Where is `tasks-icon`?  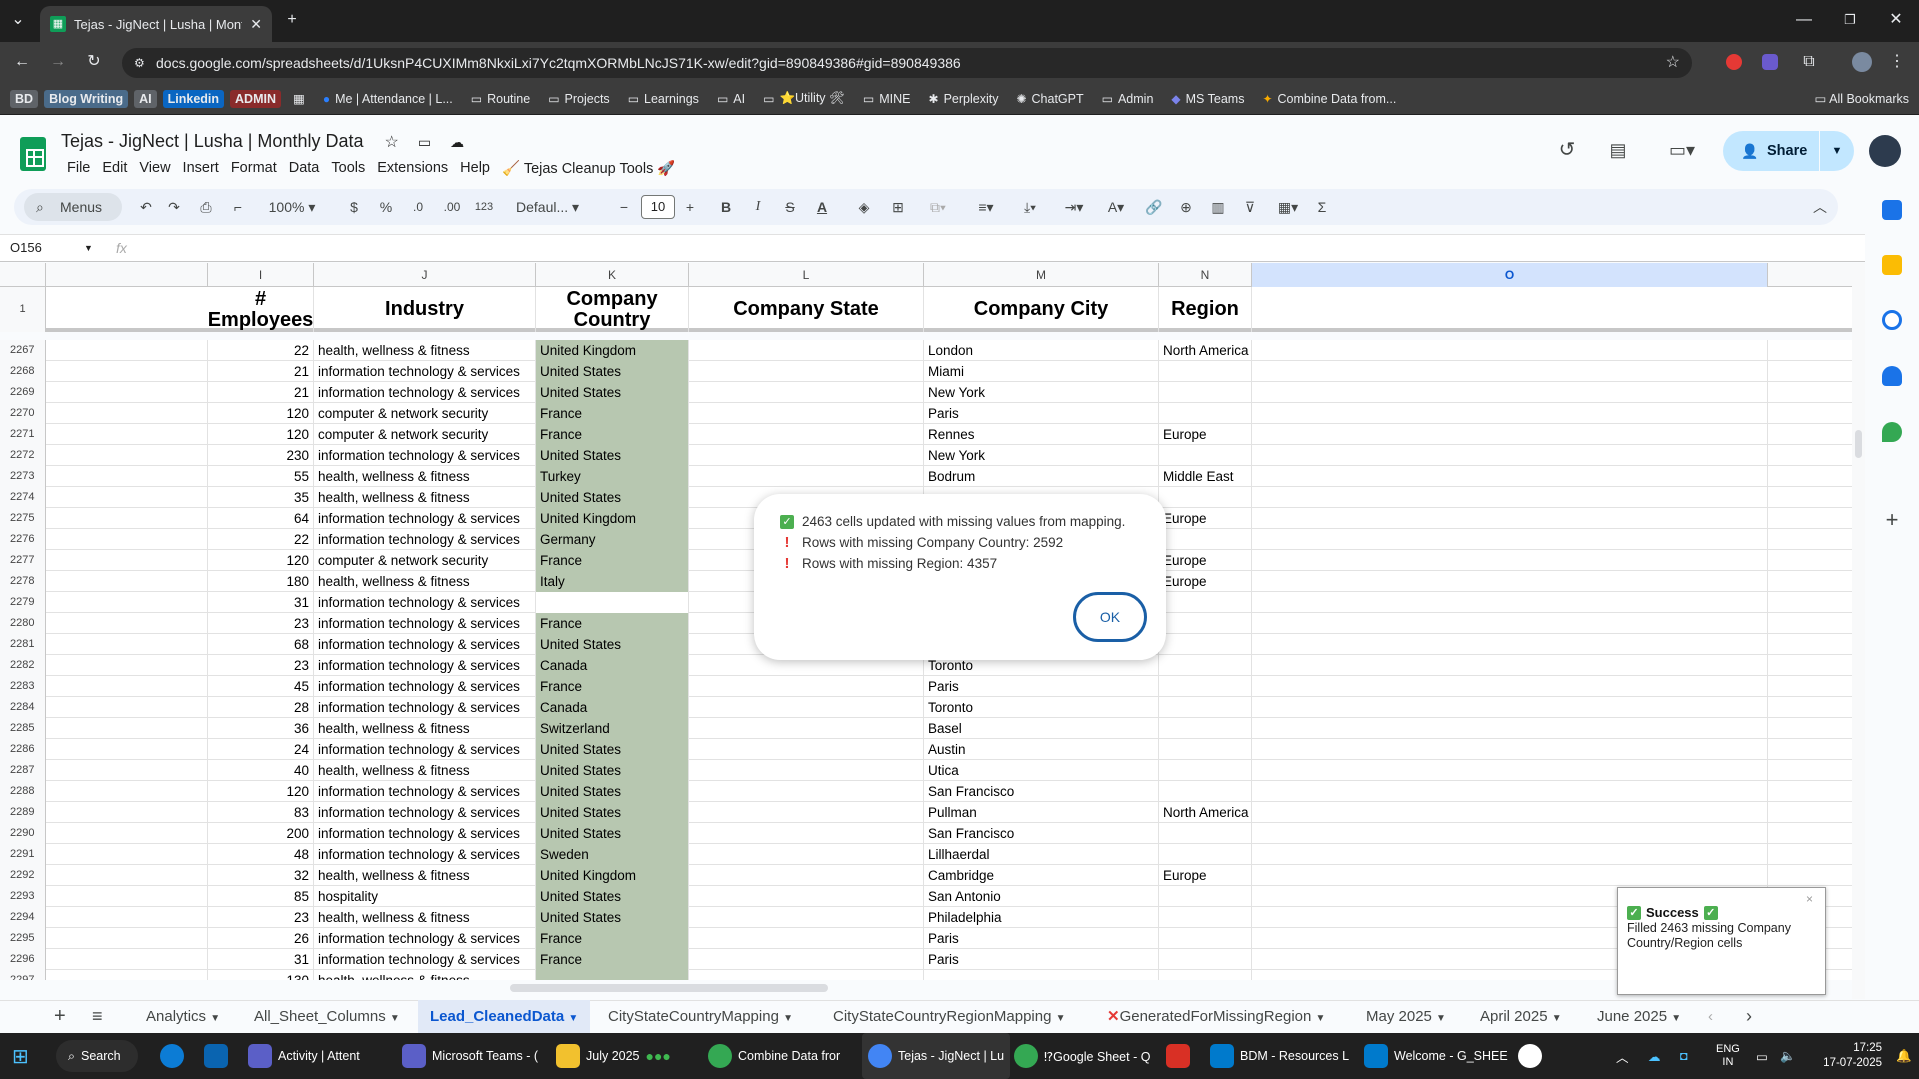
tasks-icon is located at coordinates (1892, 320).